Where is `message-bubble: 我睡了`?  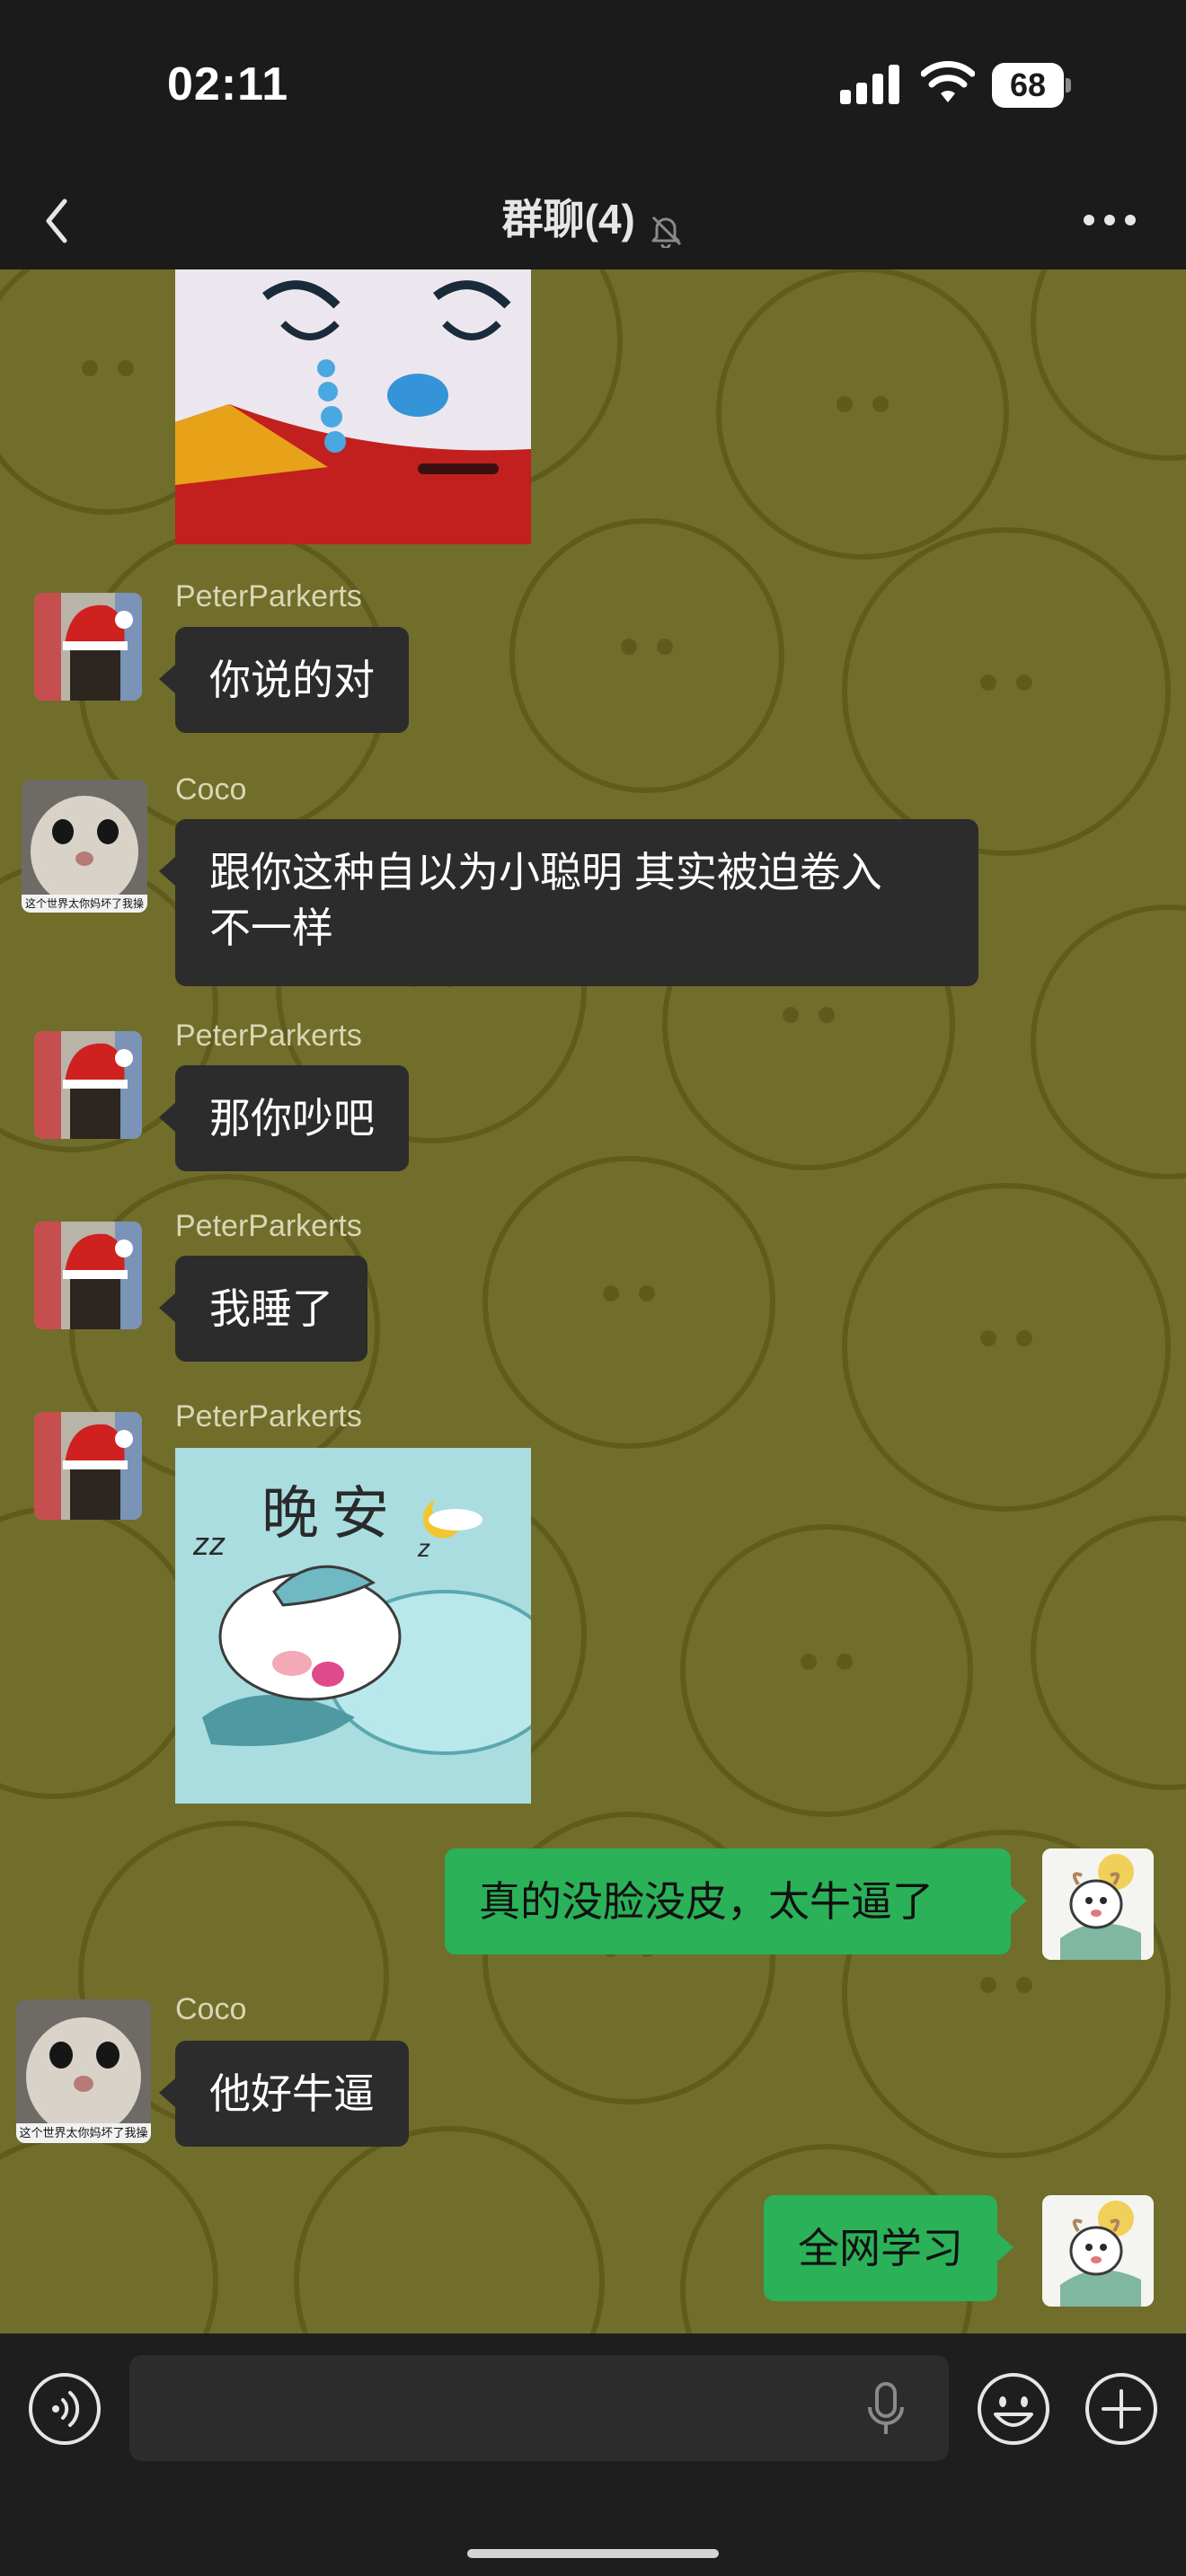
message-bubble: 我睡了 is located at coordinates (263, 1309).